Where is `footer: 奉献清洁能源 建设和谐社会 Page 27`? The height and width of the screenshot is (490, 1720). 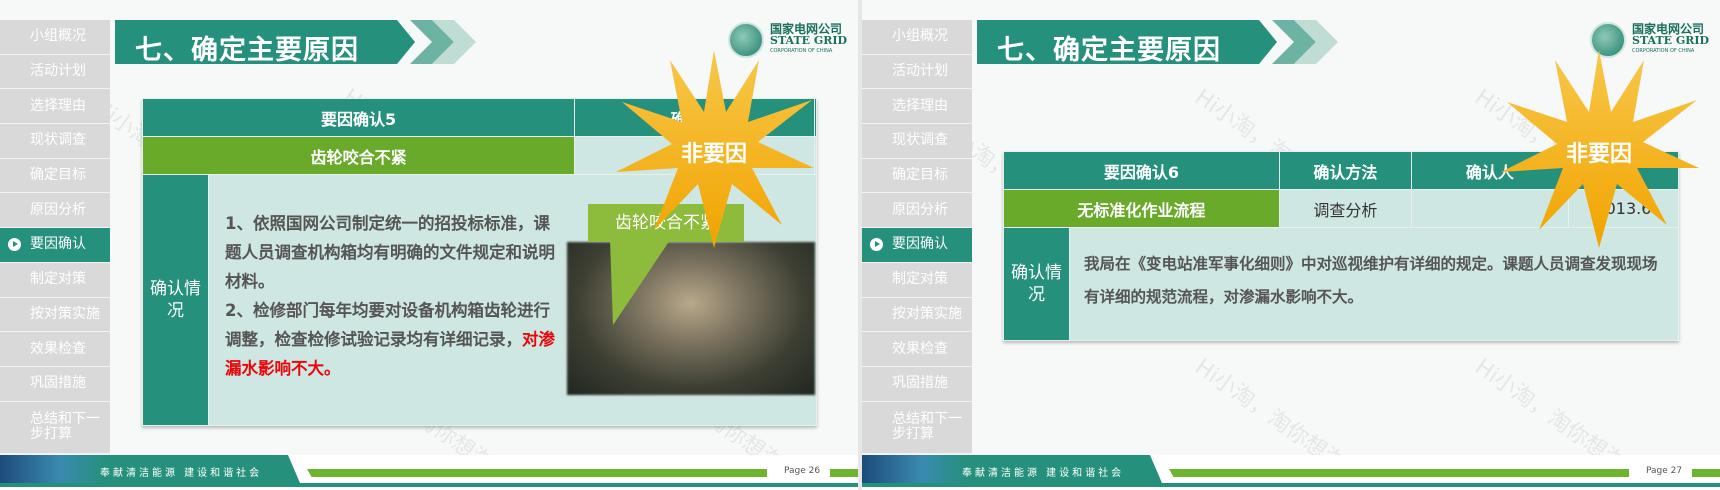
footer: 奉献清洁能源 建设和谐社会 Page 27 is located at coordinates (1291, 472).